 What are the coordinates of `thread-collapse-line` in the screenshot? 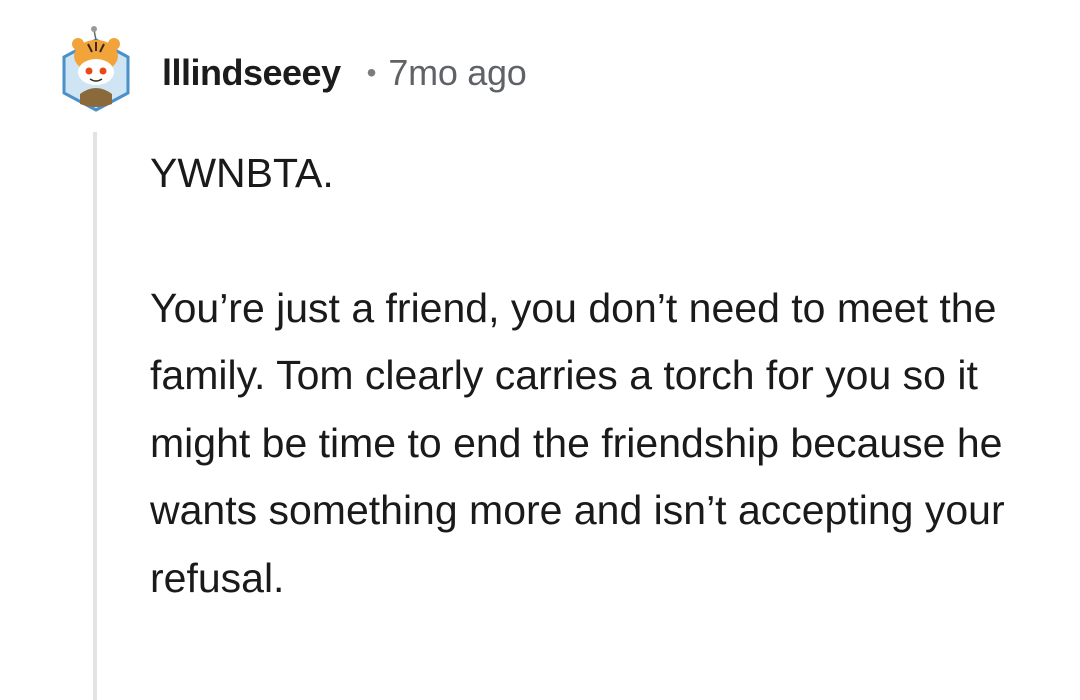 It's located at (95, 416).